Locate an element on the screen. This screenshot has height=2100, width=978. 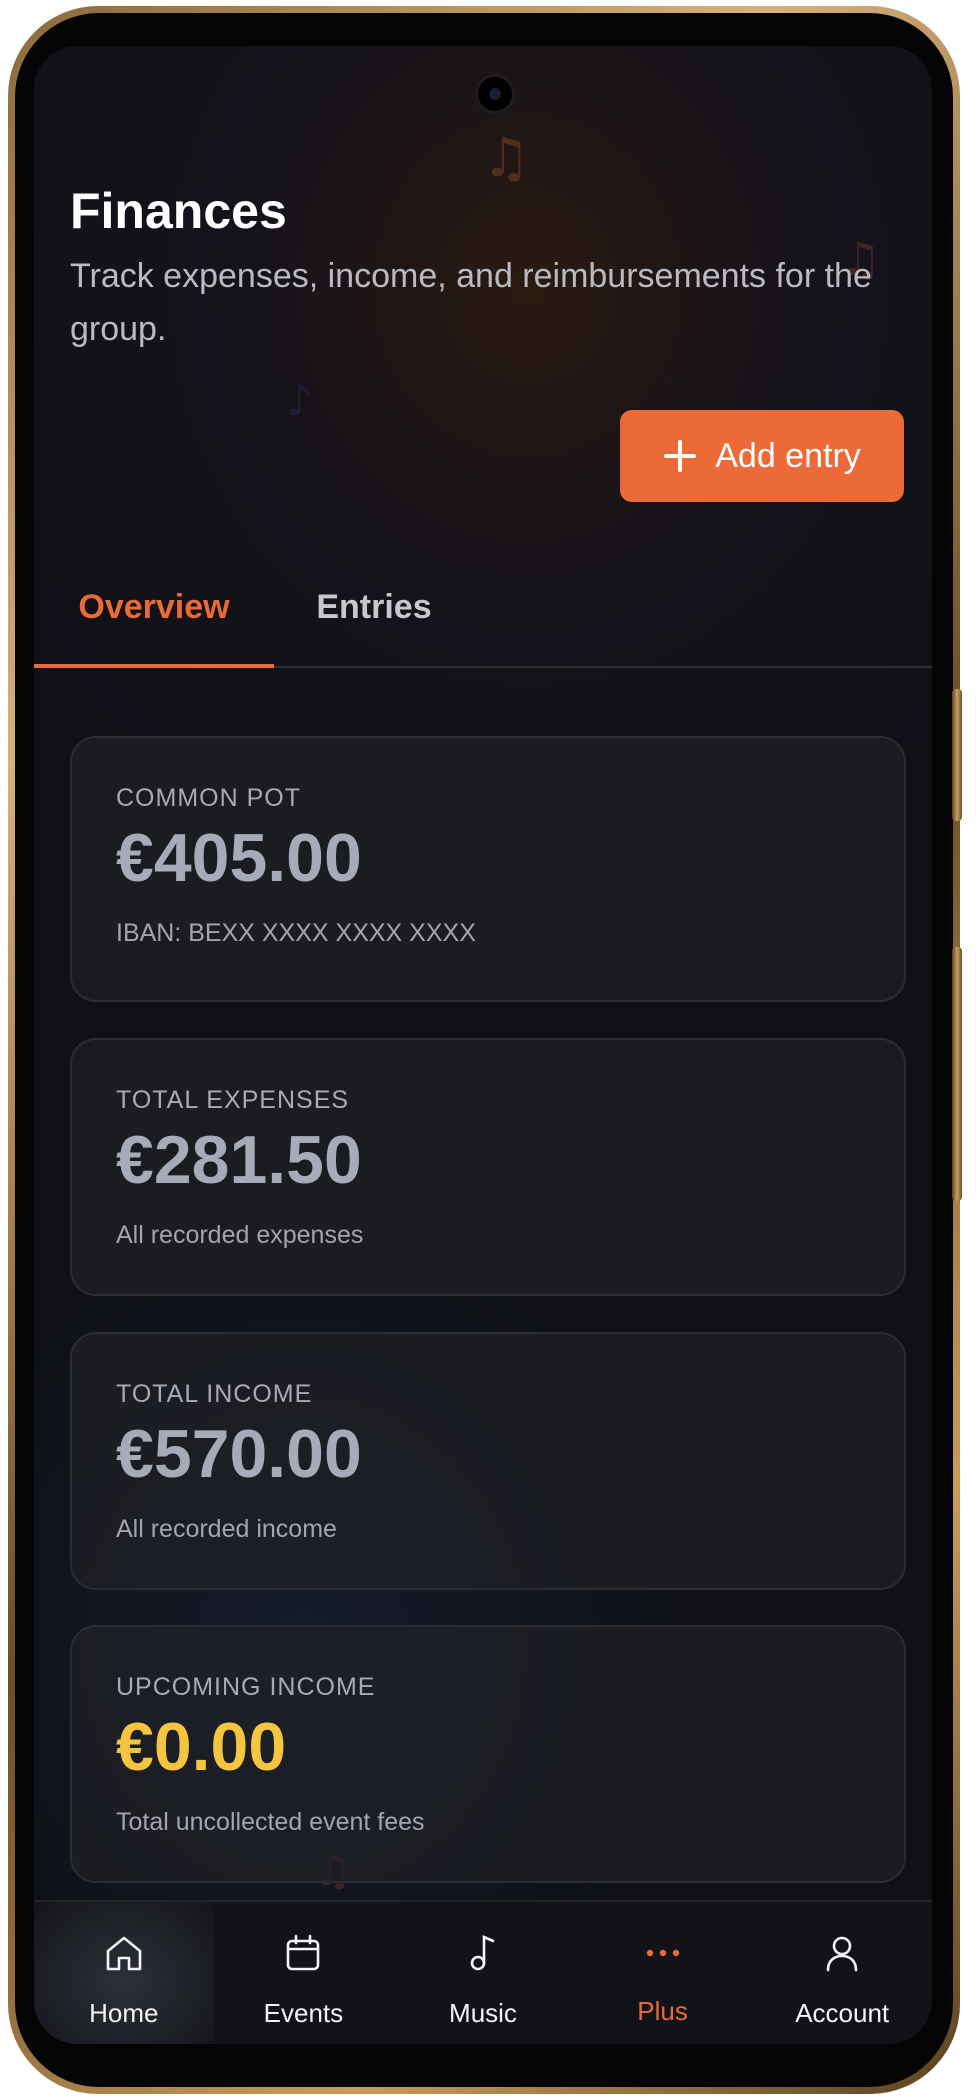
nav-events: Events is located at coordinates (304, 1973).